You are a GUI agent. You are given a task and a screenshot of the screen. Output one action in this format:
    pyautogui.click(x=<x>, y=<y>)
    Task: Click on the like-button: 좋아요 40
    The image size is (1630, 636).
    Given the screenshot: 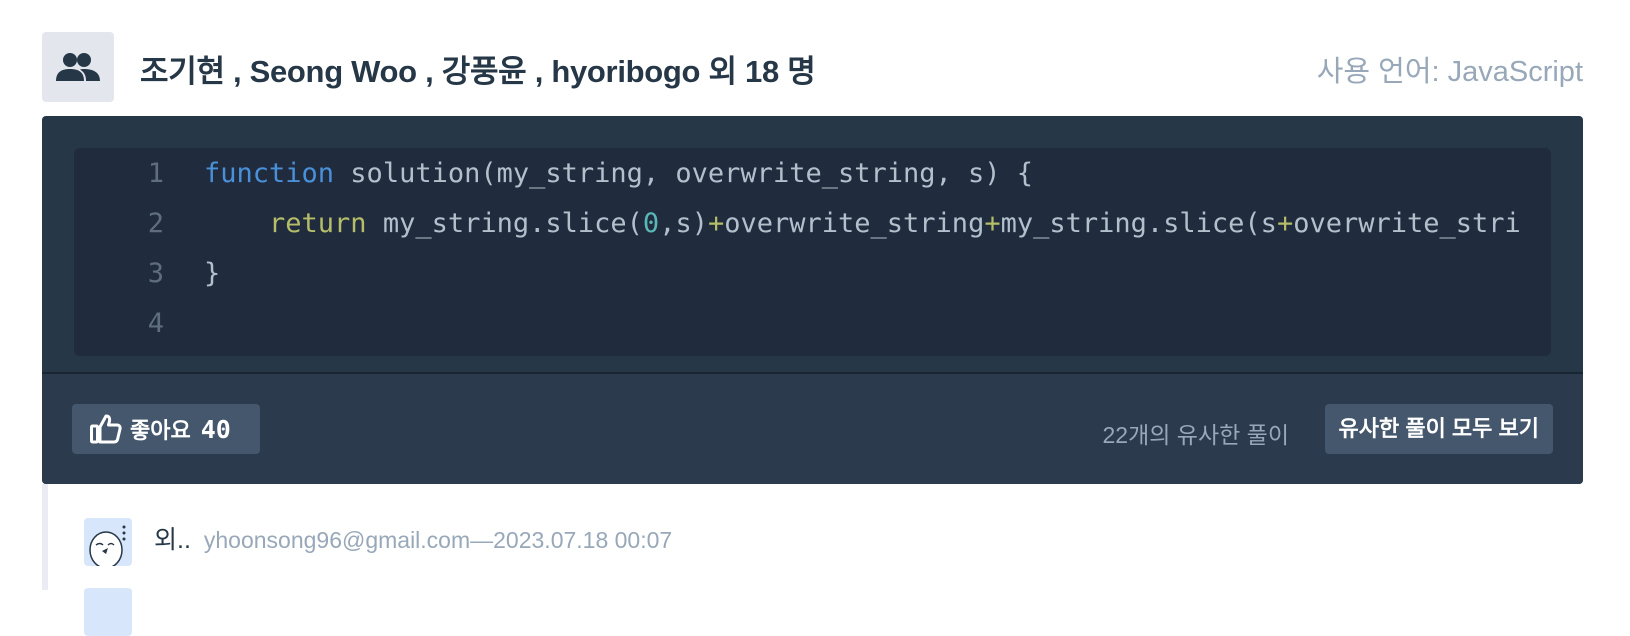 What is the action you would take?
    pyautogui.click(x=166, y=429)
    